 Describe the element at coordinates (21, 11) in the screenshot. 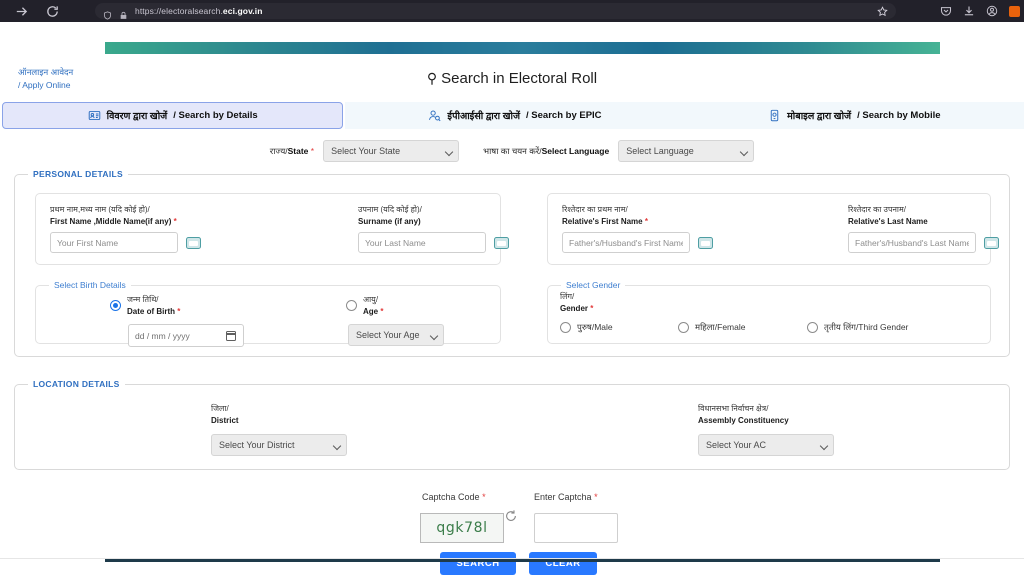

I see `forward-arrow-icon` at that location.